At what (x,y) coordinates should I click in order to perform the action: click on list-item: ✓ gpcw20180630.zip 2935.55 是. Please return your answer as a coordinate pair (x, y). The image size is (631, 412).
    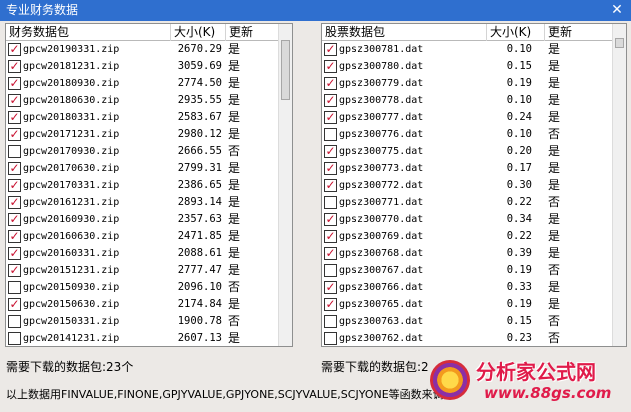
    Looking at the image, I should click on (142, 100).